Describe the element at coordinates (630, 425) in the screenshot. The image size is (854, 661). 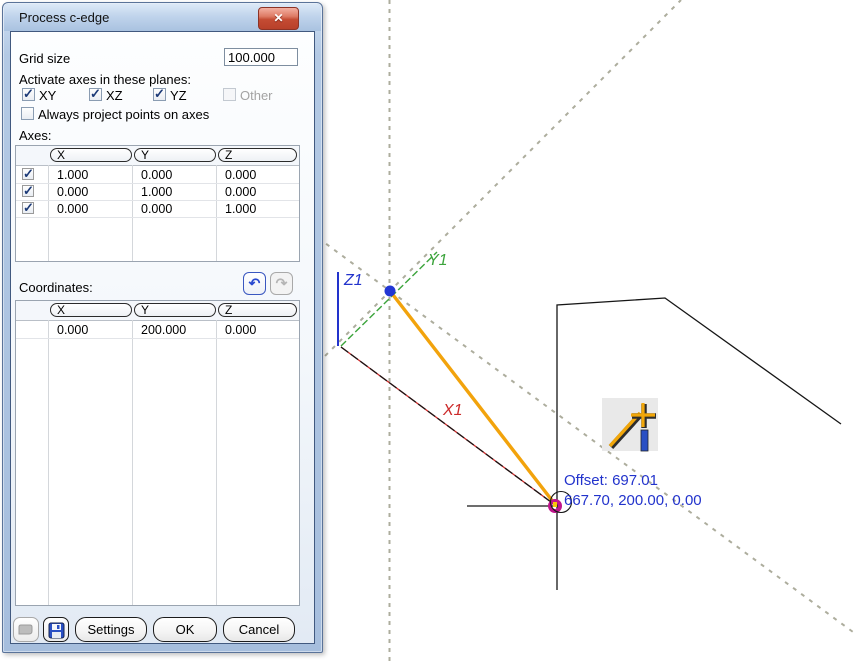
I see `draw-edge-cursor-icon` at that location.